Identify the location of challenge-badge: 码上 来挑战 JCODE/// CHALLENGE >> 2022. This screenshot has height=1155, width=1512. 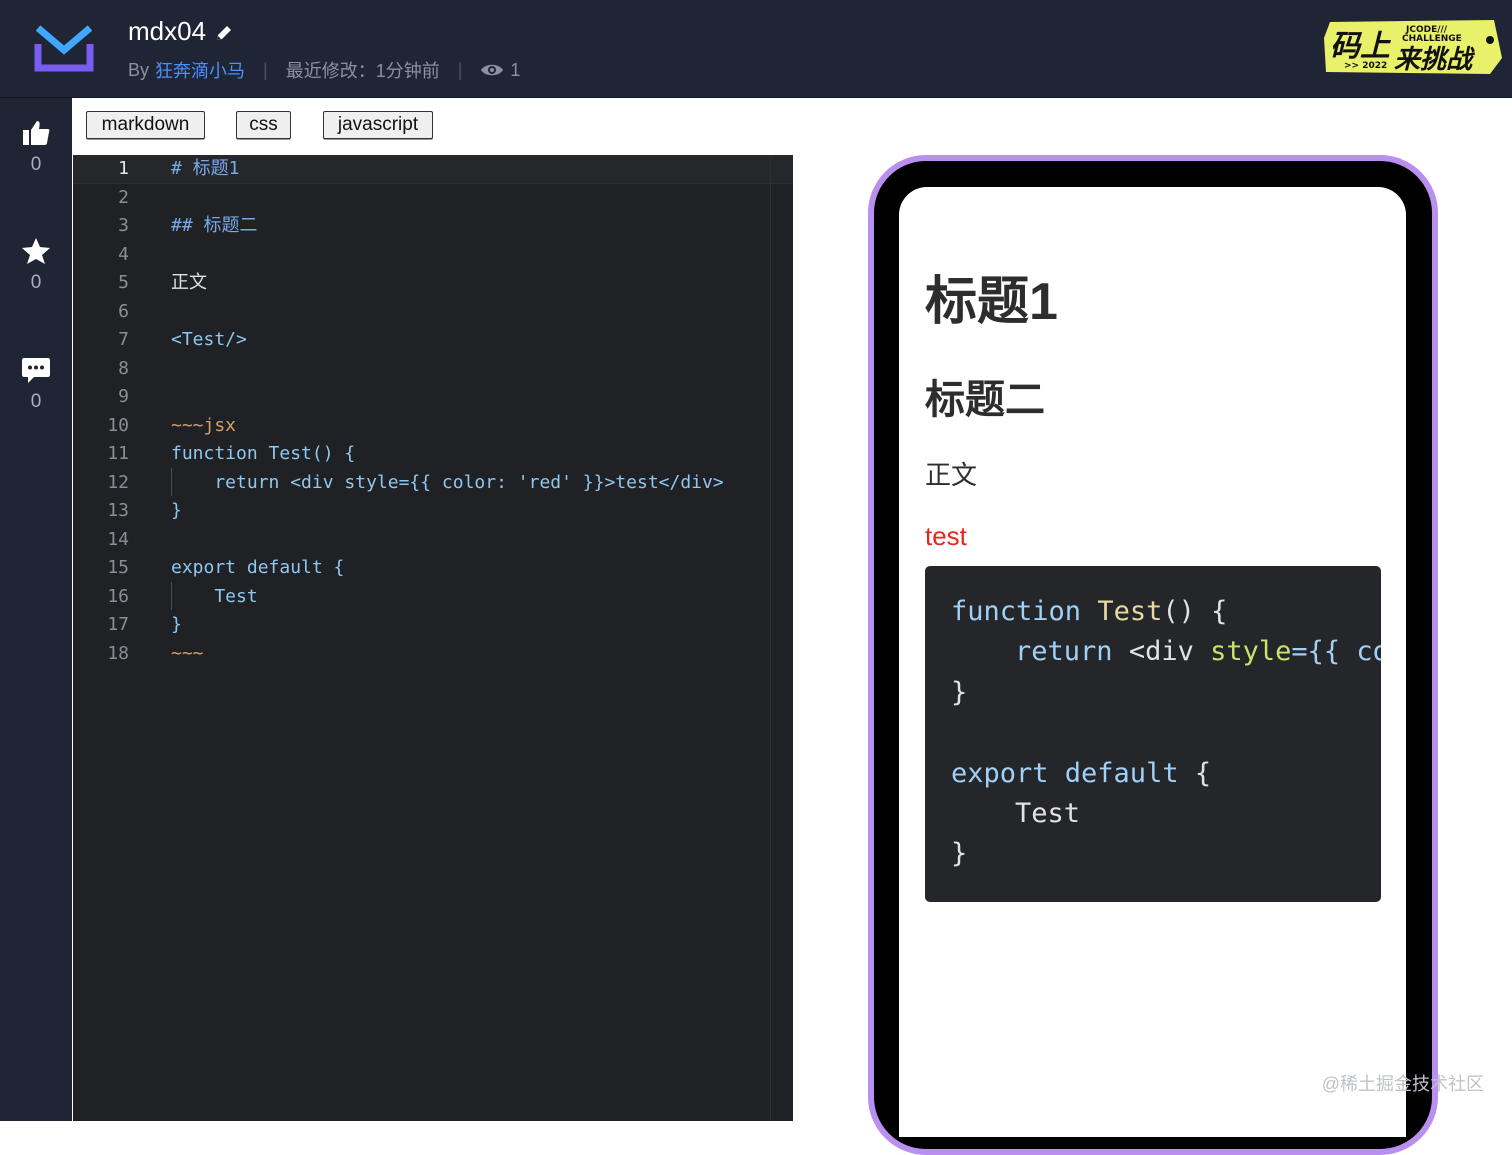
(1413, 48).